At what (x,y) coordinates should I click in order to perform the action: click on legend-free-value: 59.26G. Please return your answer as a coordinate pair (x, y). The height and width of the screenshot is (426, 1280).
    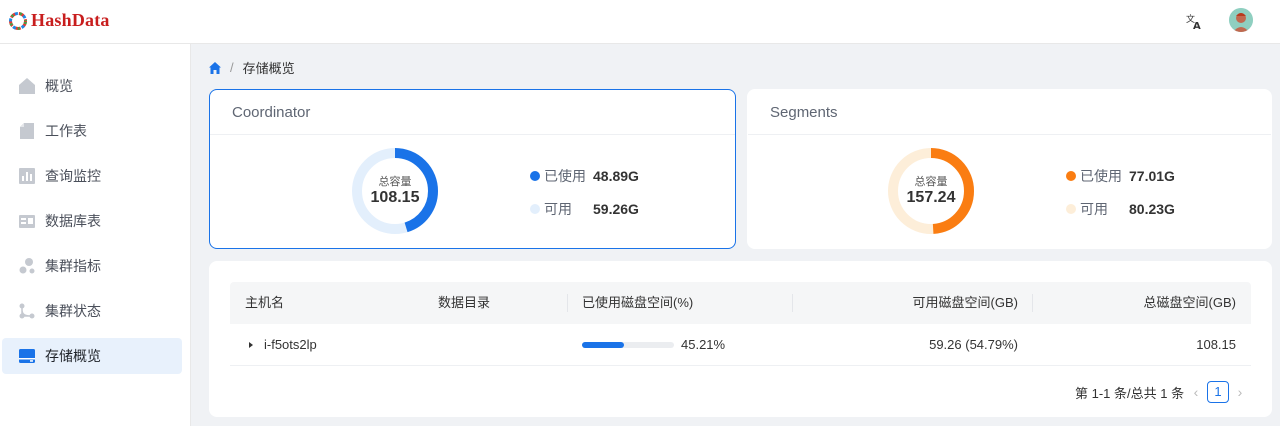
    Looking at the image, I should click on (616, 209).